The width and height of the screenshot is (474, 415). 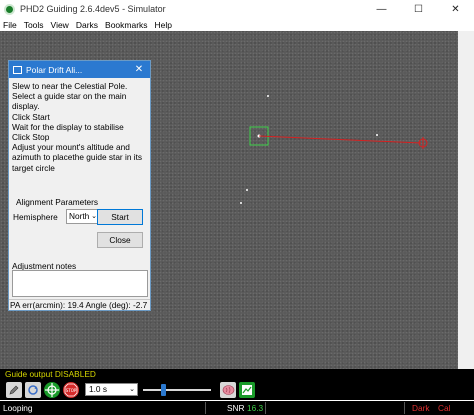 What do you see at coordinates (177, 390) in the screenshot?
I see `gamma-slider` at bounding box center [177, 390].